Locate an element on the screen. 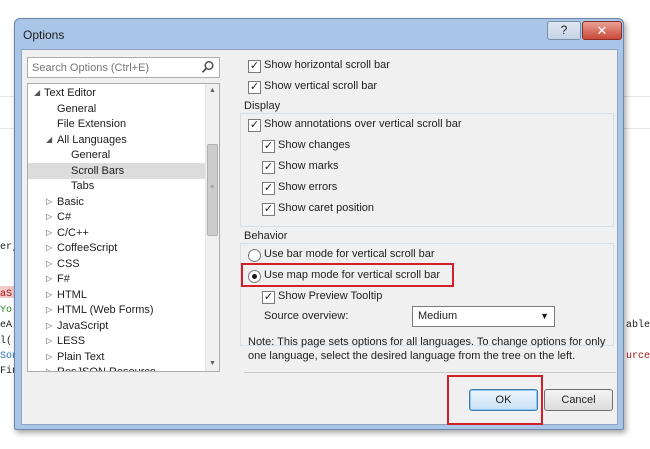 The image size is (650, 449). tree-item-label: C# is located at coordinates (64, 217).